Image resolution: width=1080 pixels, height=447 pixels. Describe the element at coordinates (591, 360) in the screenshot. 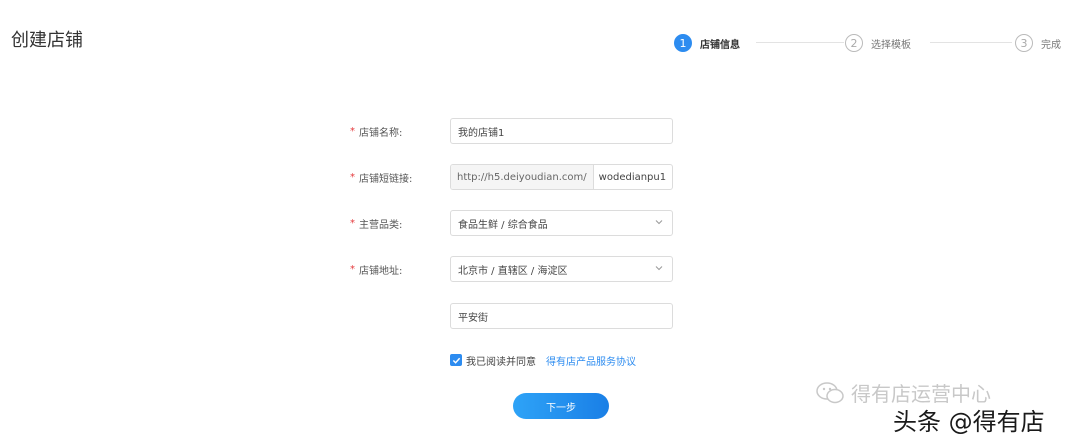

I see `agreement-link: 得有店产品服务协议` at that location.